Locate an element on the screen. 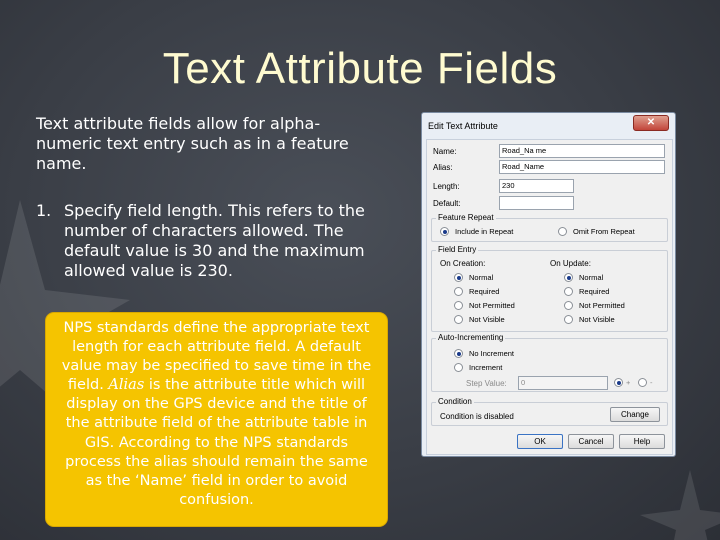 Image resolution: width=720 pixels, height=540 pixels. creation-required-radio: Required is located at coordinates (476, 291).